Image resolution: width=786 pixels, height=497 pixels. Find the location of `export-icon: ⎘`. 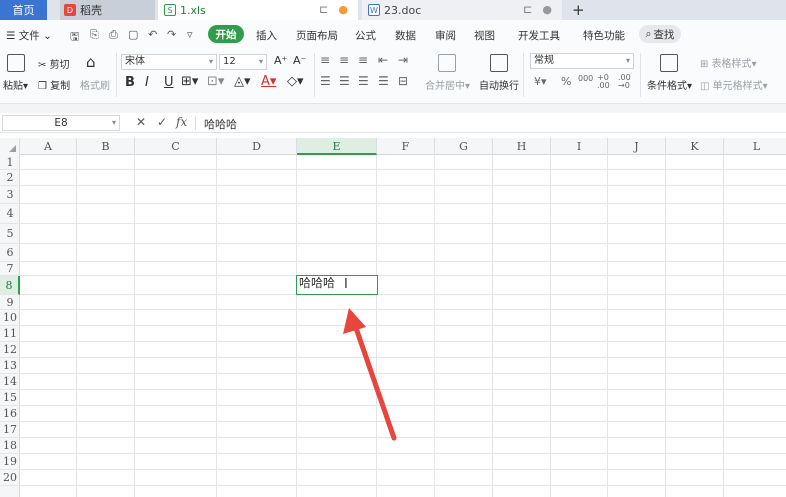

export-icon: ⎘ is located at coordinates (94, 35).